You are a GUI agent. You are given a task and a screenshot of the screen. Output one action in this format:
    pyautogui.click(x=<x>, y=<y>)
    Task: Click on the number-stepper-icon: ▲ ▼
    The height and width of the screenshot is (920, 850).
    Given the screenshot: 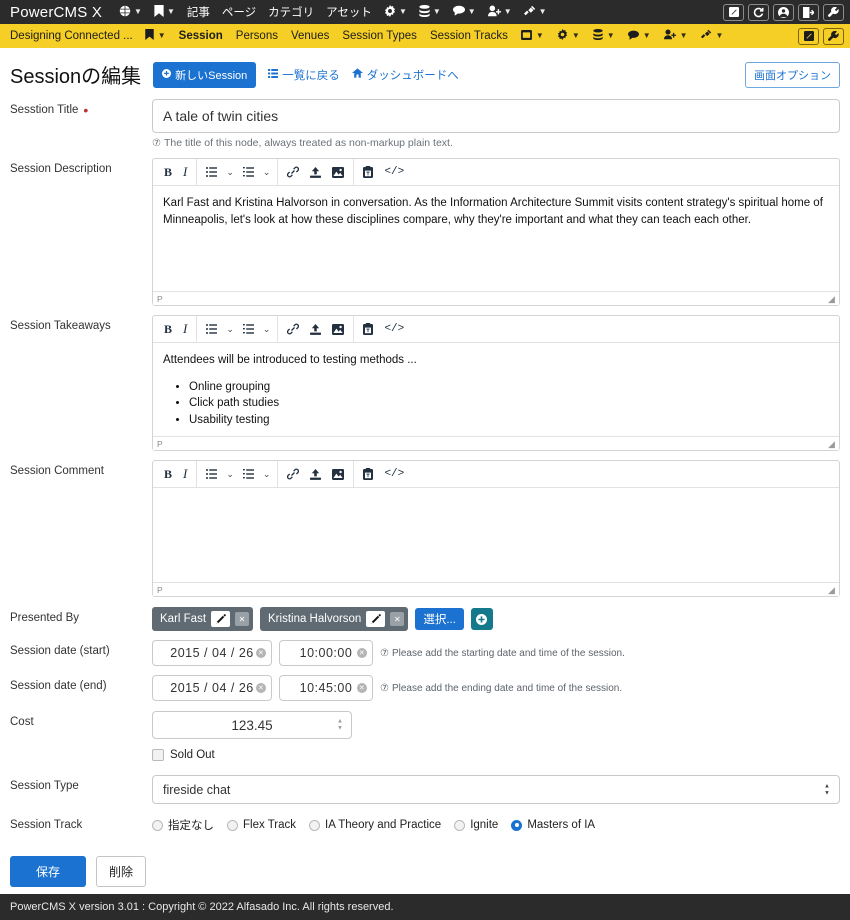 What is the action you would take?
    pyautogui.click(x=340, y=725)
    